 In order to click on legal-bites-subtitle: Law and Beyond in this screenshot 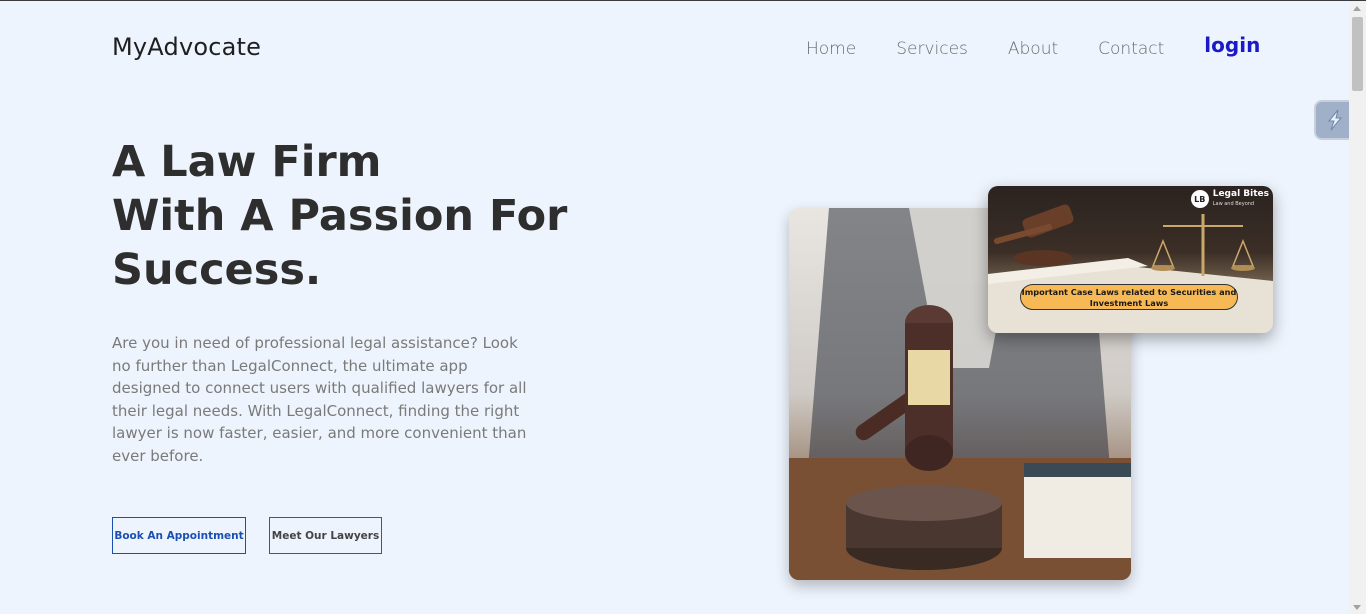, I will do `click(1233, 204)`.